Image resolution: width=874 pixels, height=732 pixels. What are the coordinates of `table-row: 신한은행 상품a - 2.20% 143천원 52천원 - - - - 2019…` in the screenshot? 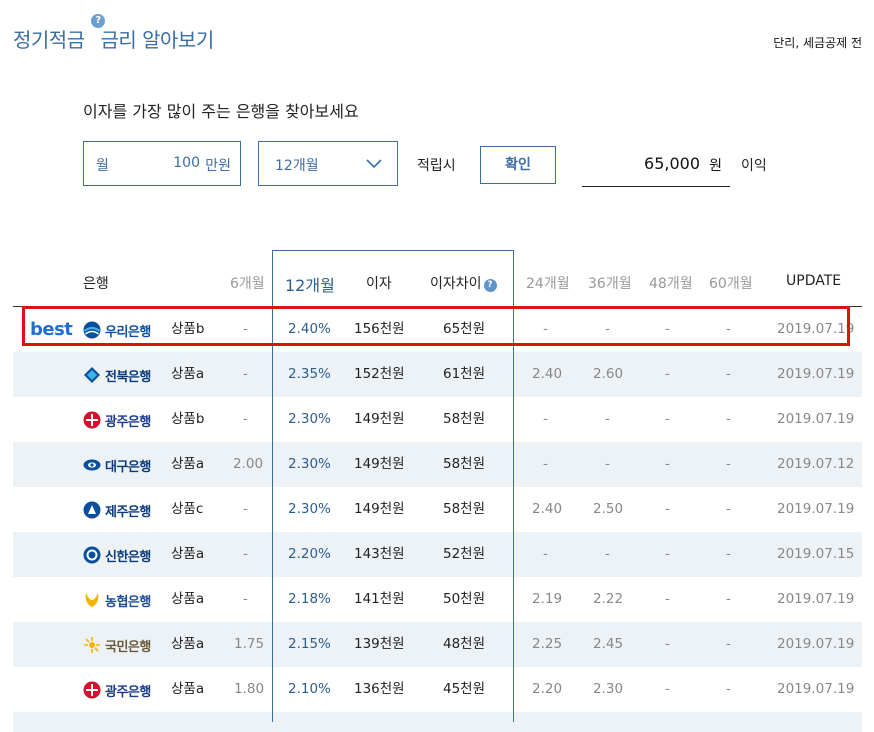 It's located at (437, 554).